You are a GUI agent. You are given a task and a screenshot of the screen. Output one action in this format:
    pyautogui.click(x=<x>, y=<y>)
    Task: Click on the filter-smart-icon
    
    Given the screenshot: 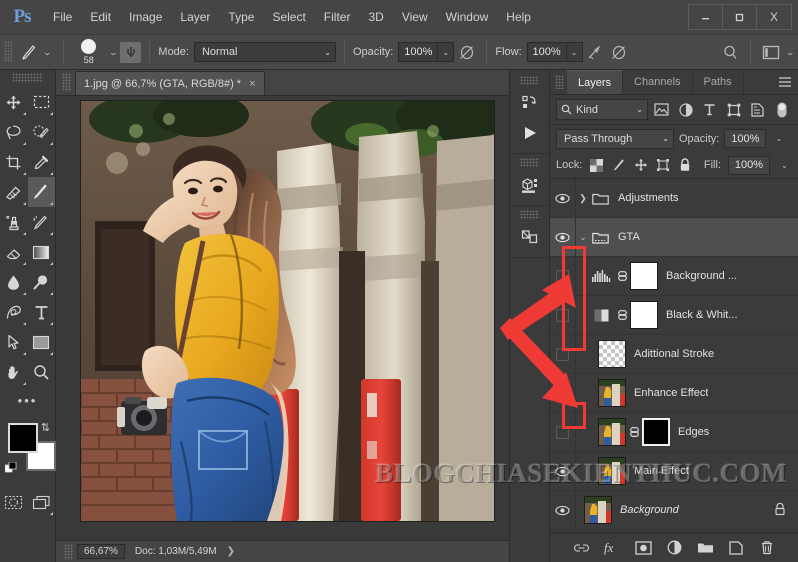 What is the action you would take?
    pyautogui.click(x=757, y=109)
    